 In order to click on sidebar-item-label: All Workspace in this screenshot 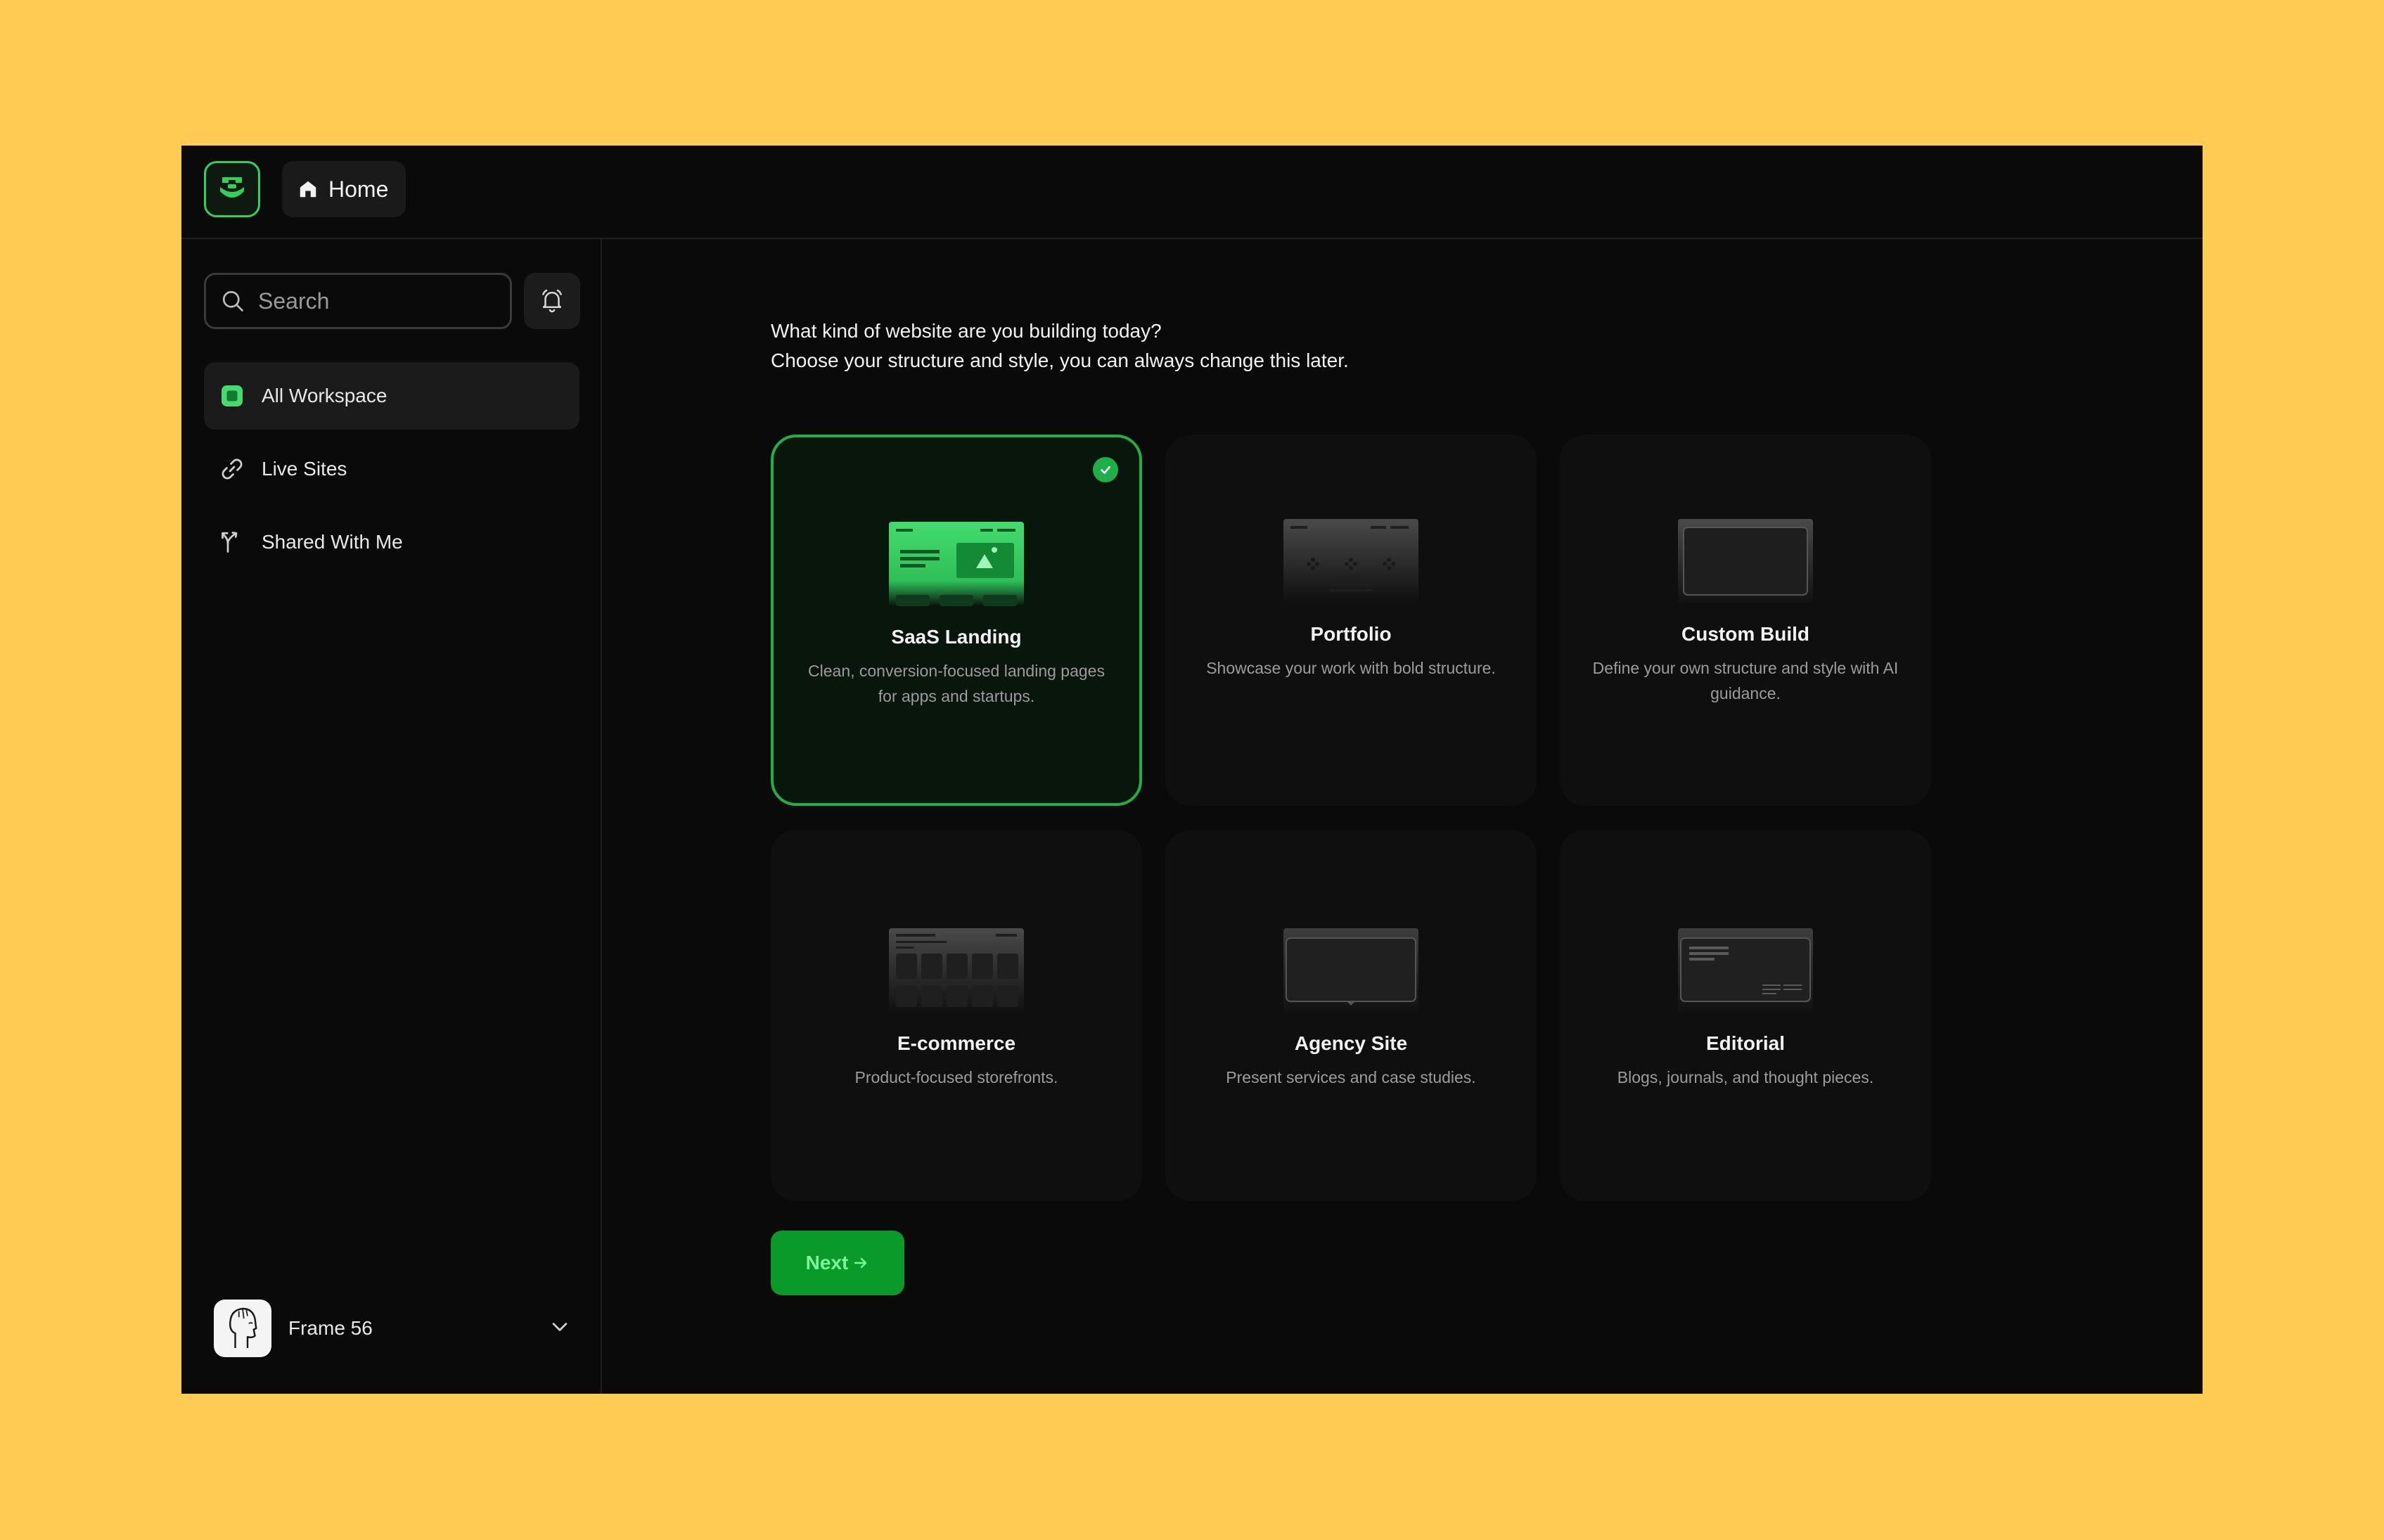, I will do `click(324, 395)`.